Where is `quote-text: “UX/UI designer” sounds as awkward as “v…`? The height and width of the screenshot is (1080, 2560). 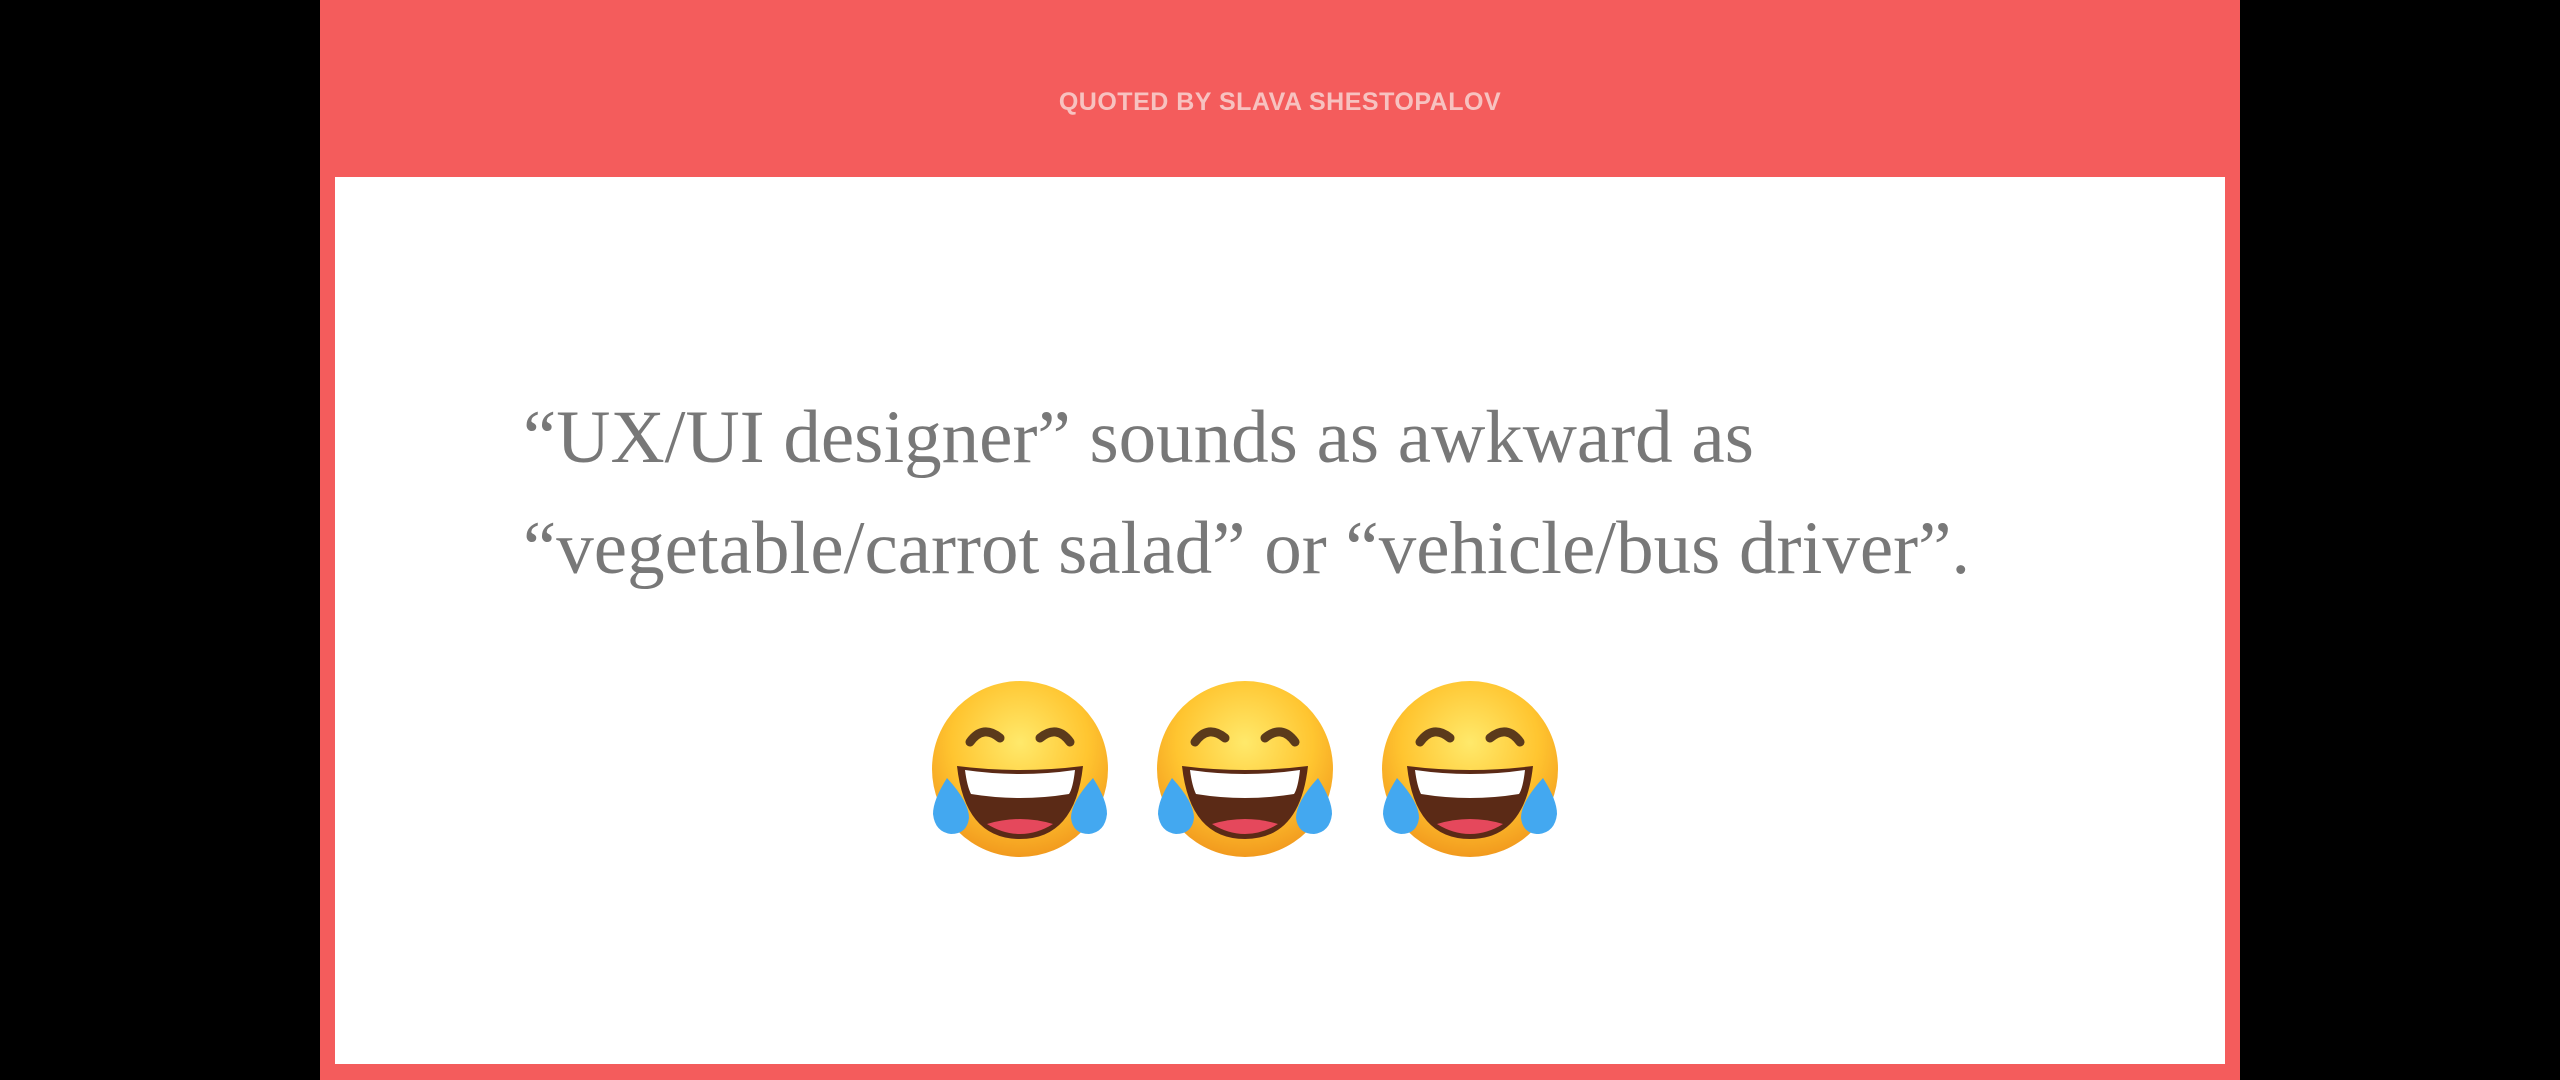
quote-text: “UX/UI designer” sounds as awkward as “v… is located at coordinates (1247, 493).